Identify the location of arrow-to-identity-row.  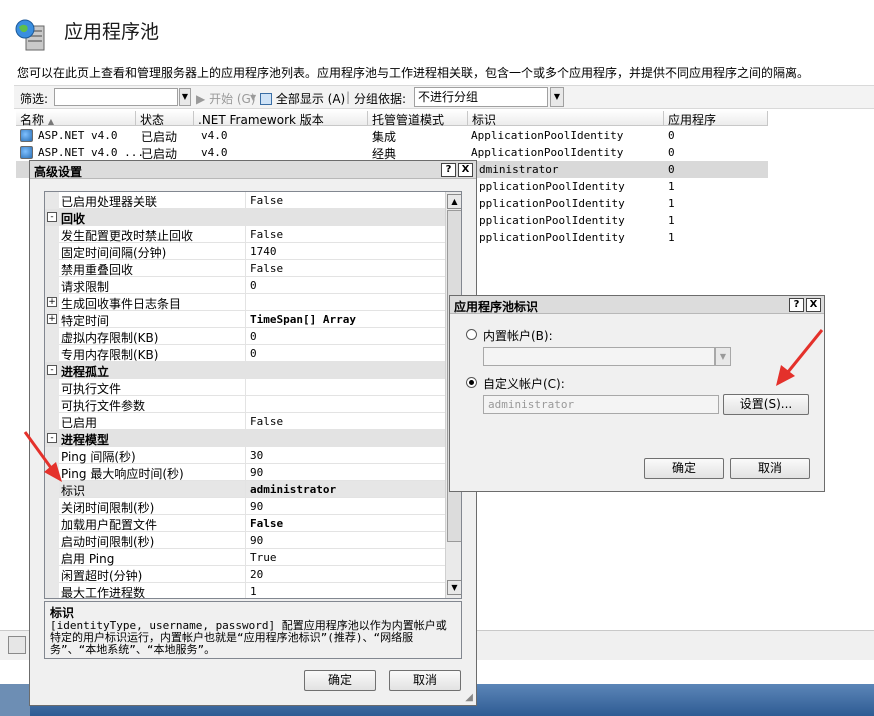
(42, 456).